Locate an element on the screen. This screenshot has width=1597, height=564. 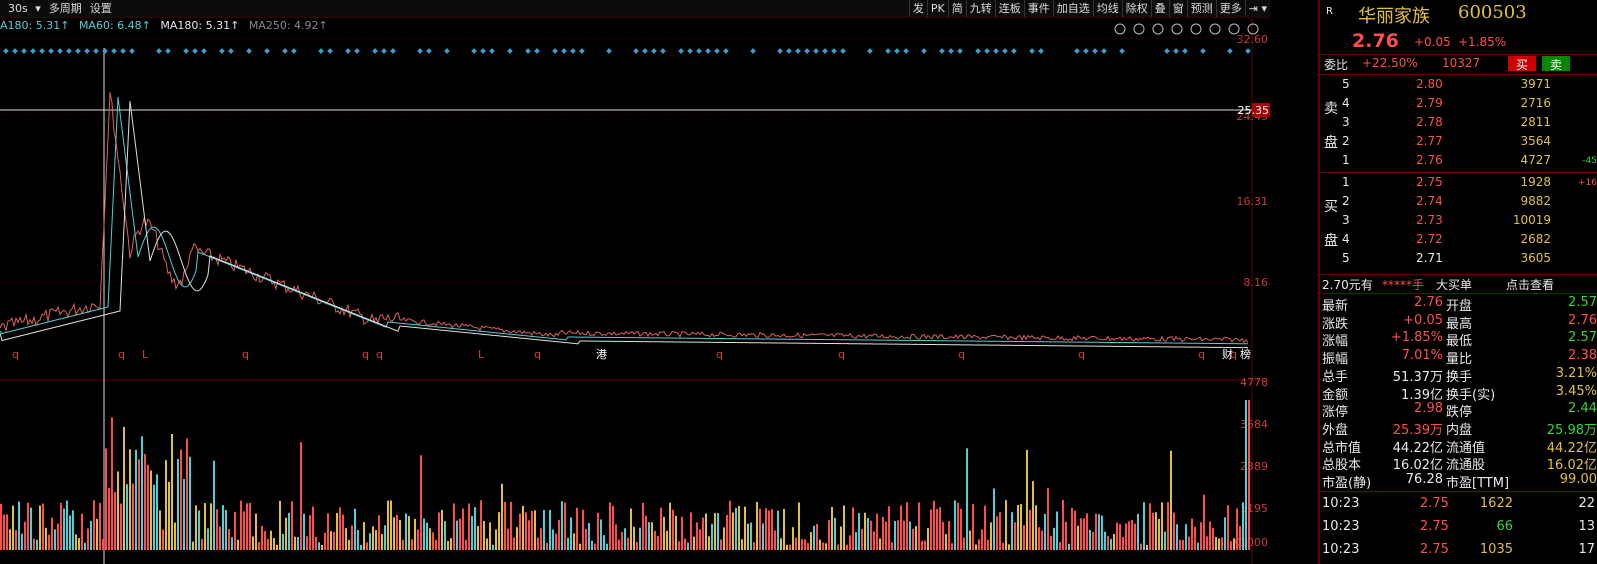
asks-level: 3 is located at coordinates (1346, 122).